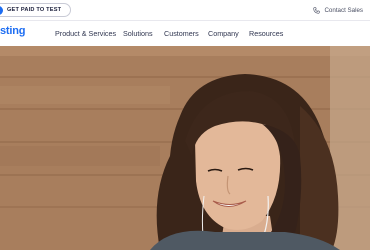  I want to click on promo-label: GET PAID TO TEST, so click(34, 10).